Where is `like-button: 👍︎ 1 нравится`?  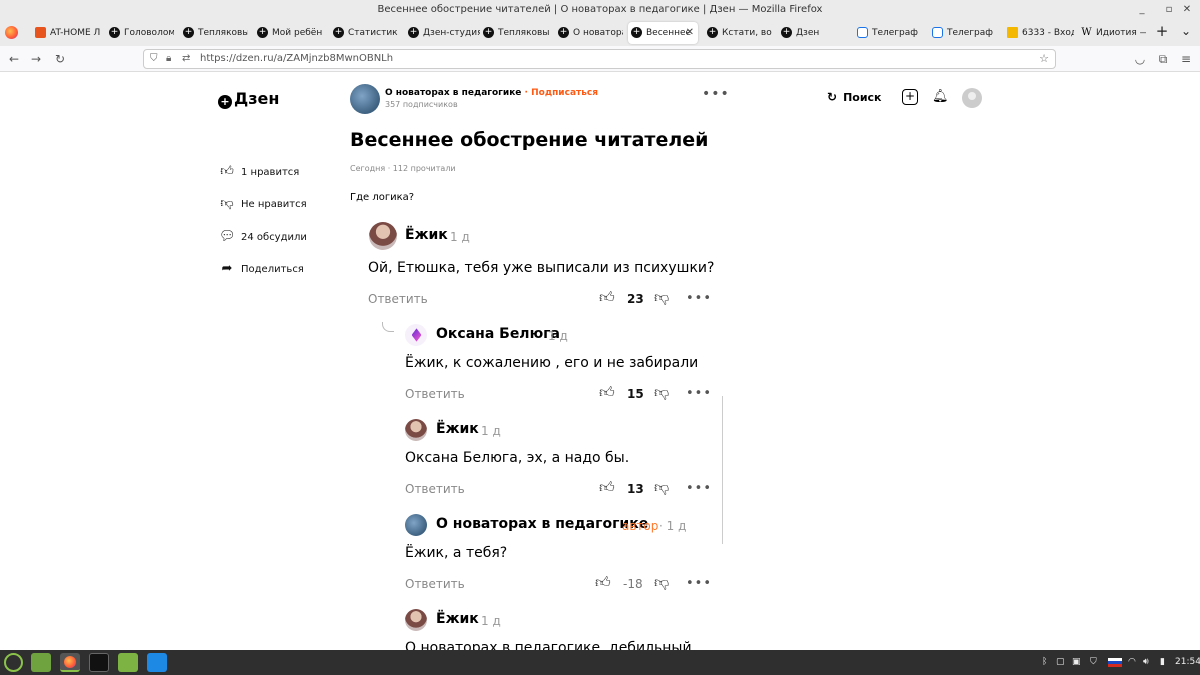
like-button: 👍︎ 1 нравится is located at coordinates (259, 172).